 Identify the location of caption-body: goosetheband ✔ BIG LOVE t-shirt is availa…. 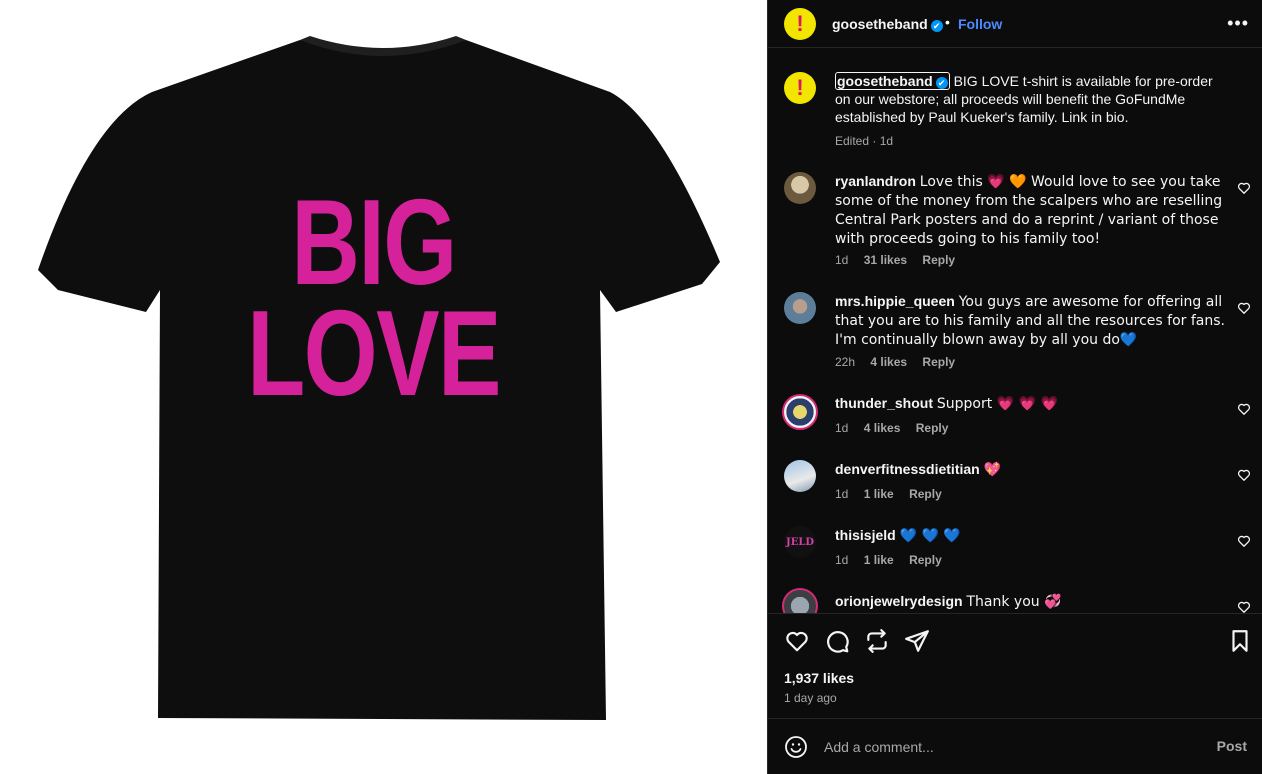
(1031, 99).